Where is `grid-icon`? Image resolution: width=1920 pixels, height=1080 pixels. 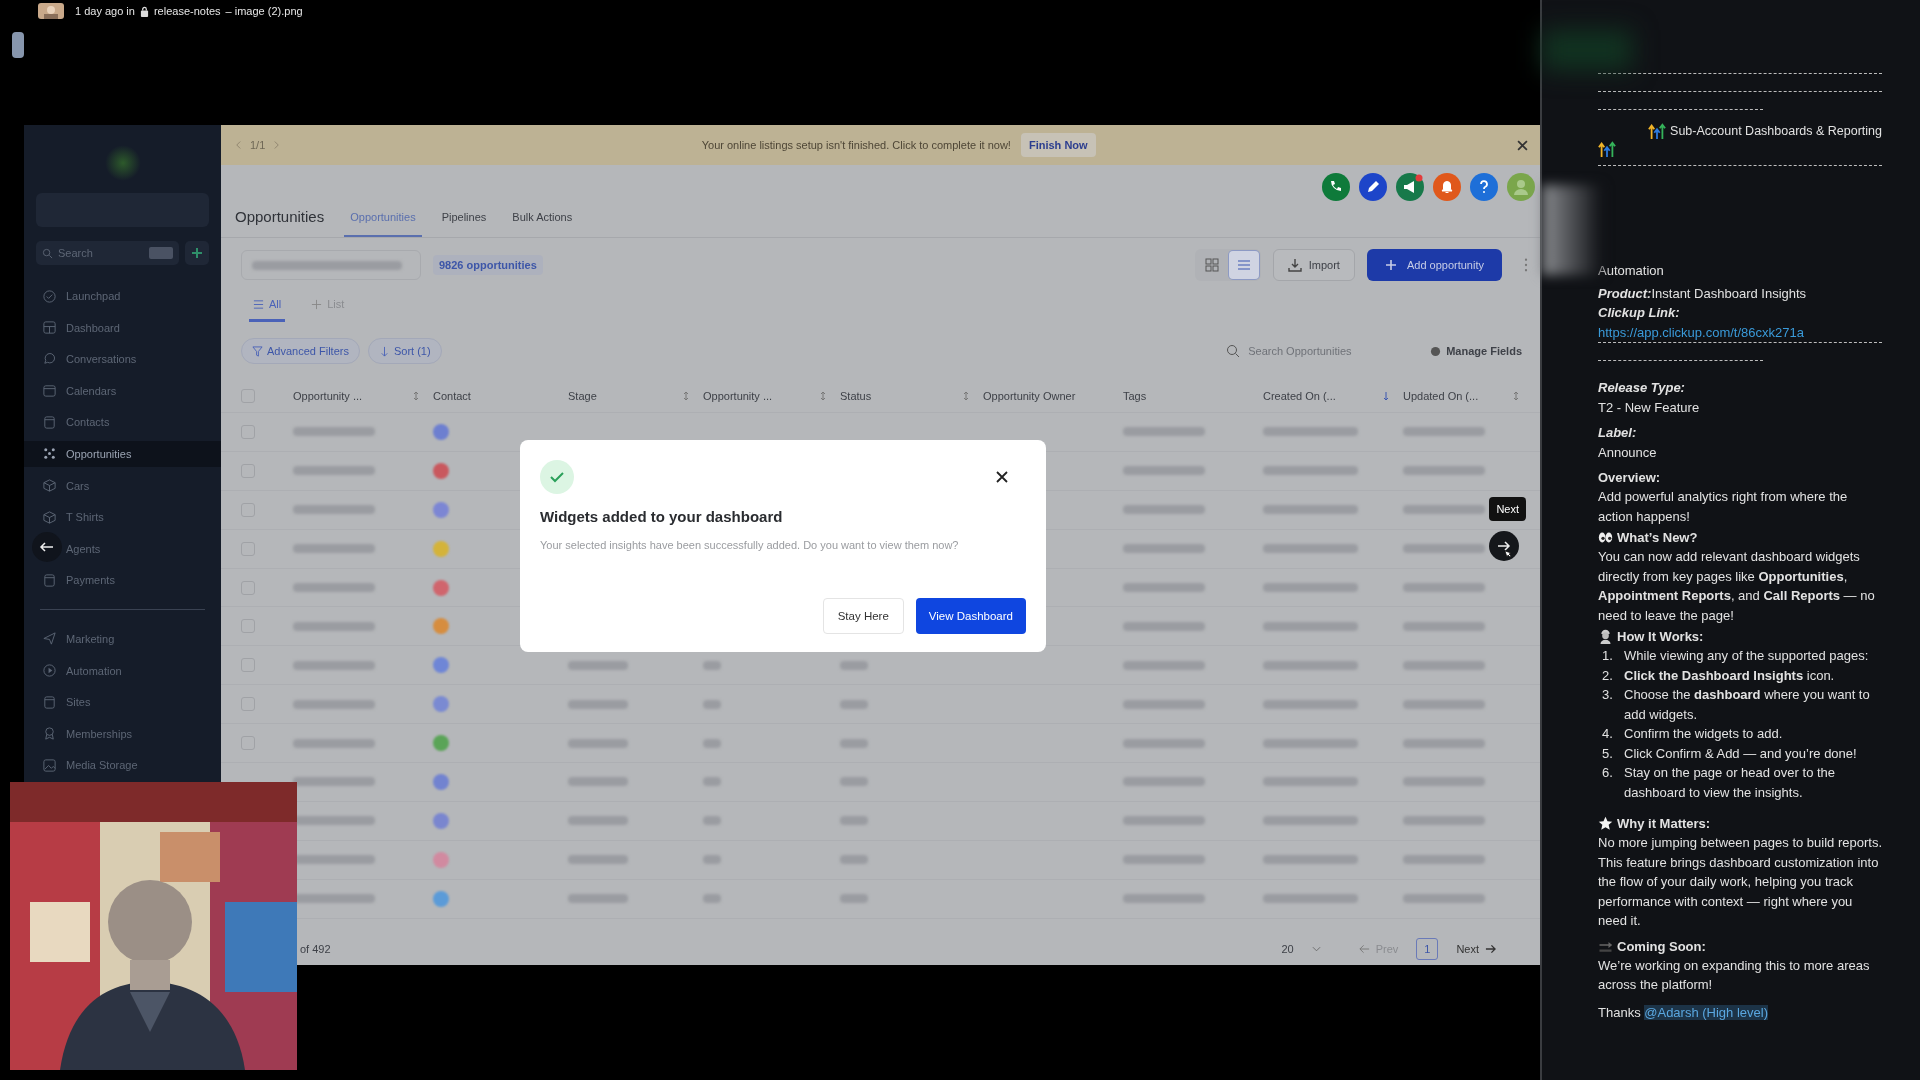
grid-icon is located at coordinates (1211, 265).